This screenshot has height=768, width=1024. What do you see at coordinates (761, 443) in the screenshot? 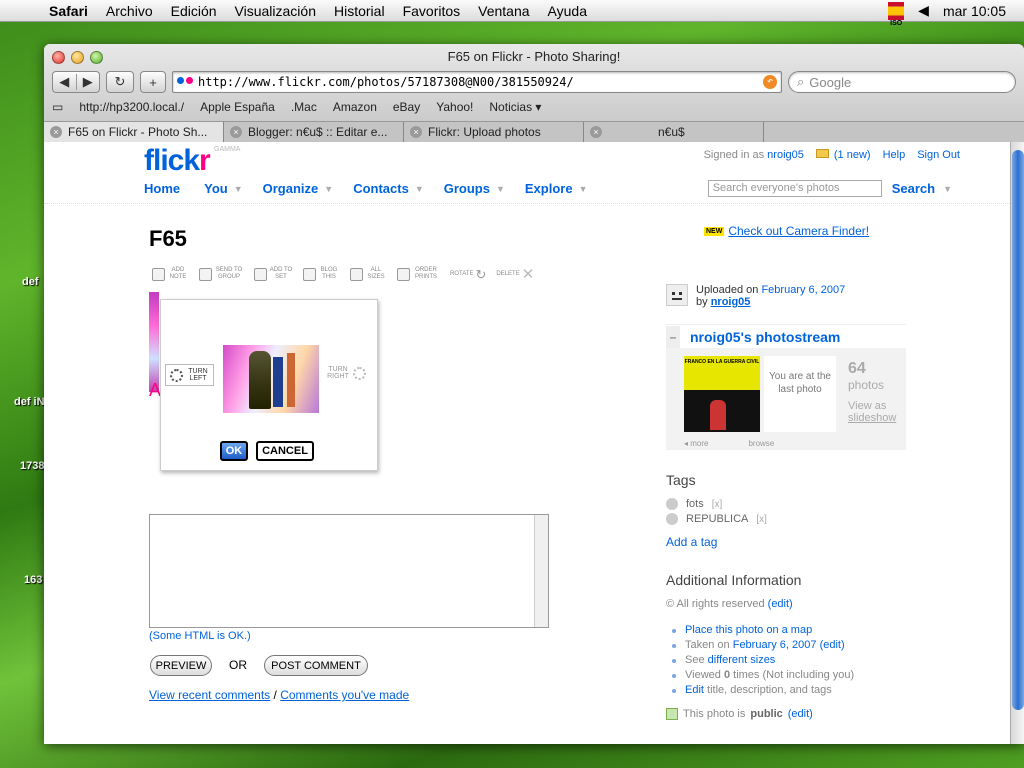
I see `browse-link: browse` at bounding box center [761, 443].